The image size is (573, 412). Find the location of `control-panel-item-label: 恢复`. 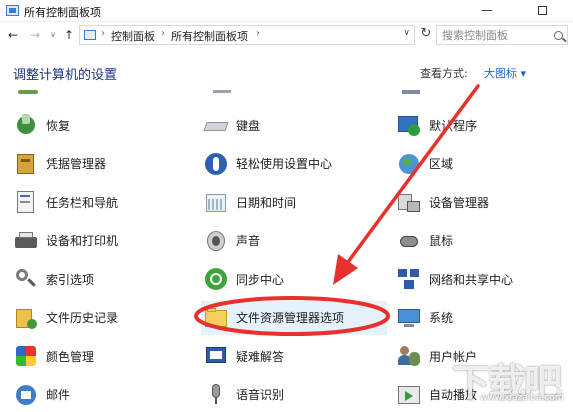

control-panel-item-label: 恢复 is located at coordinates (58, 125).